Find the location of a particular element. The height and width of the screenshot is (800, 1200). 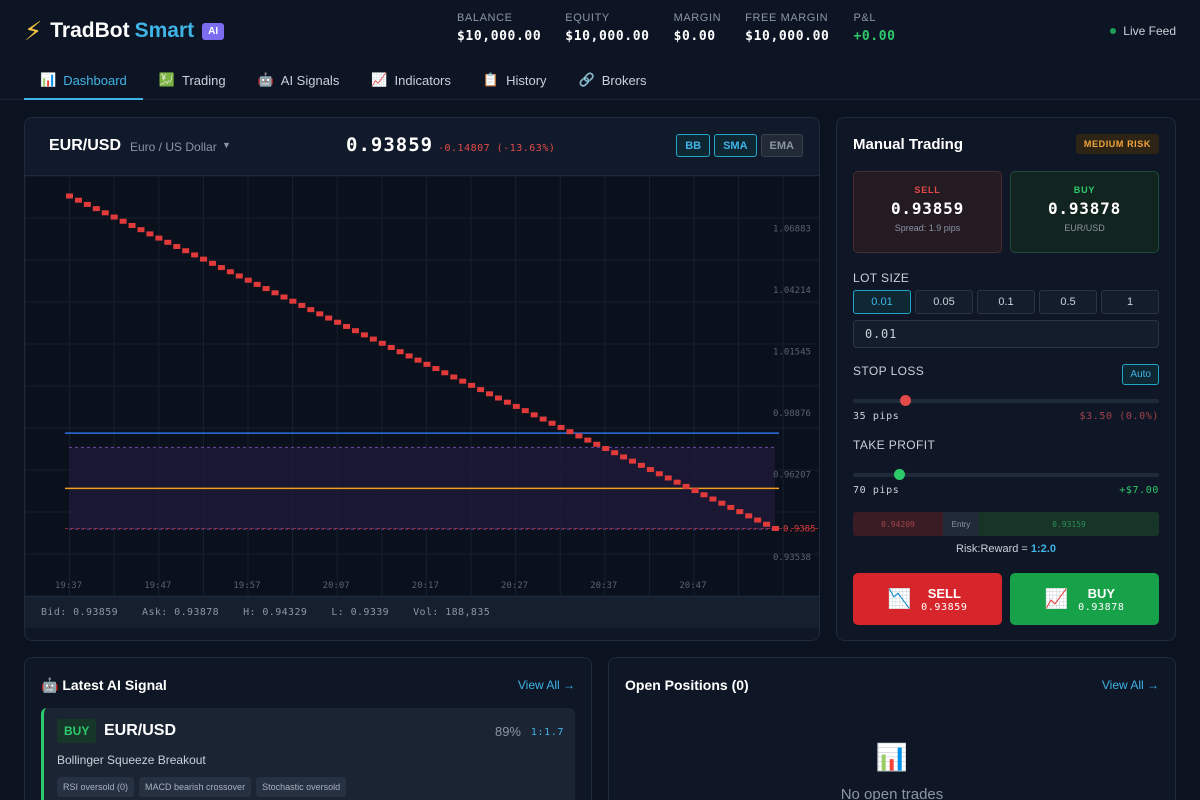

buy-quote-label: BUY is located at coordinates (1084, 190).